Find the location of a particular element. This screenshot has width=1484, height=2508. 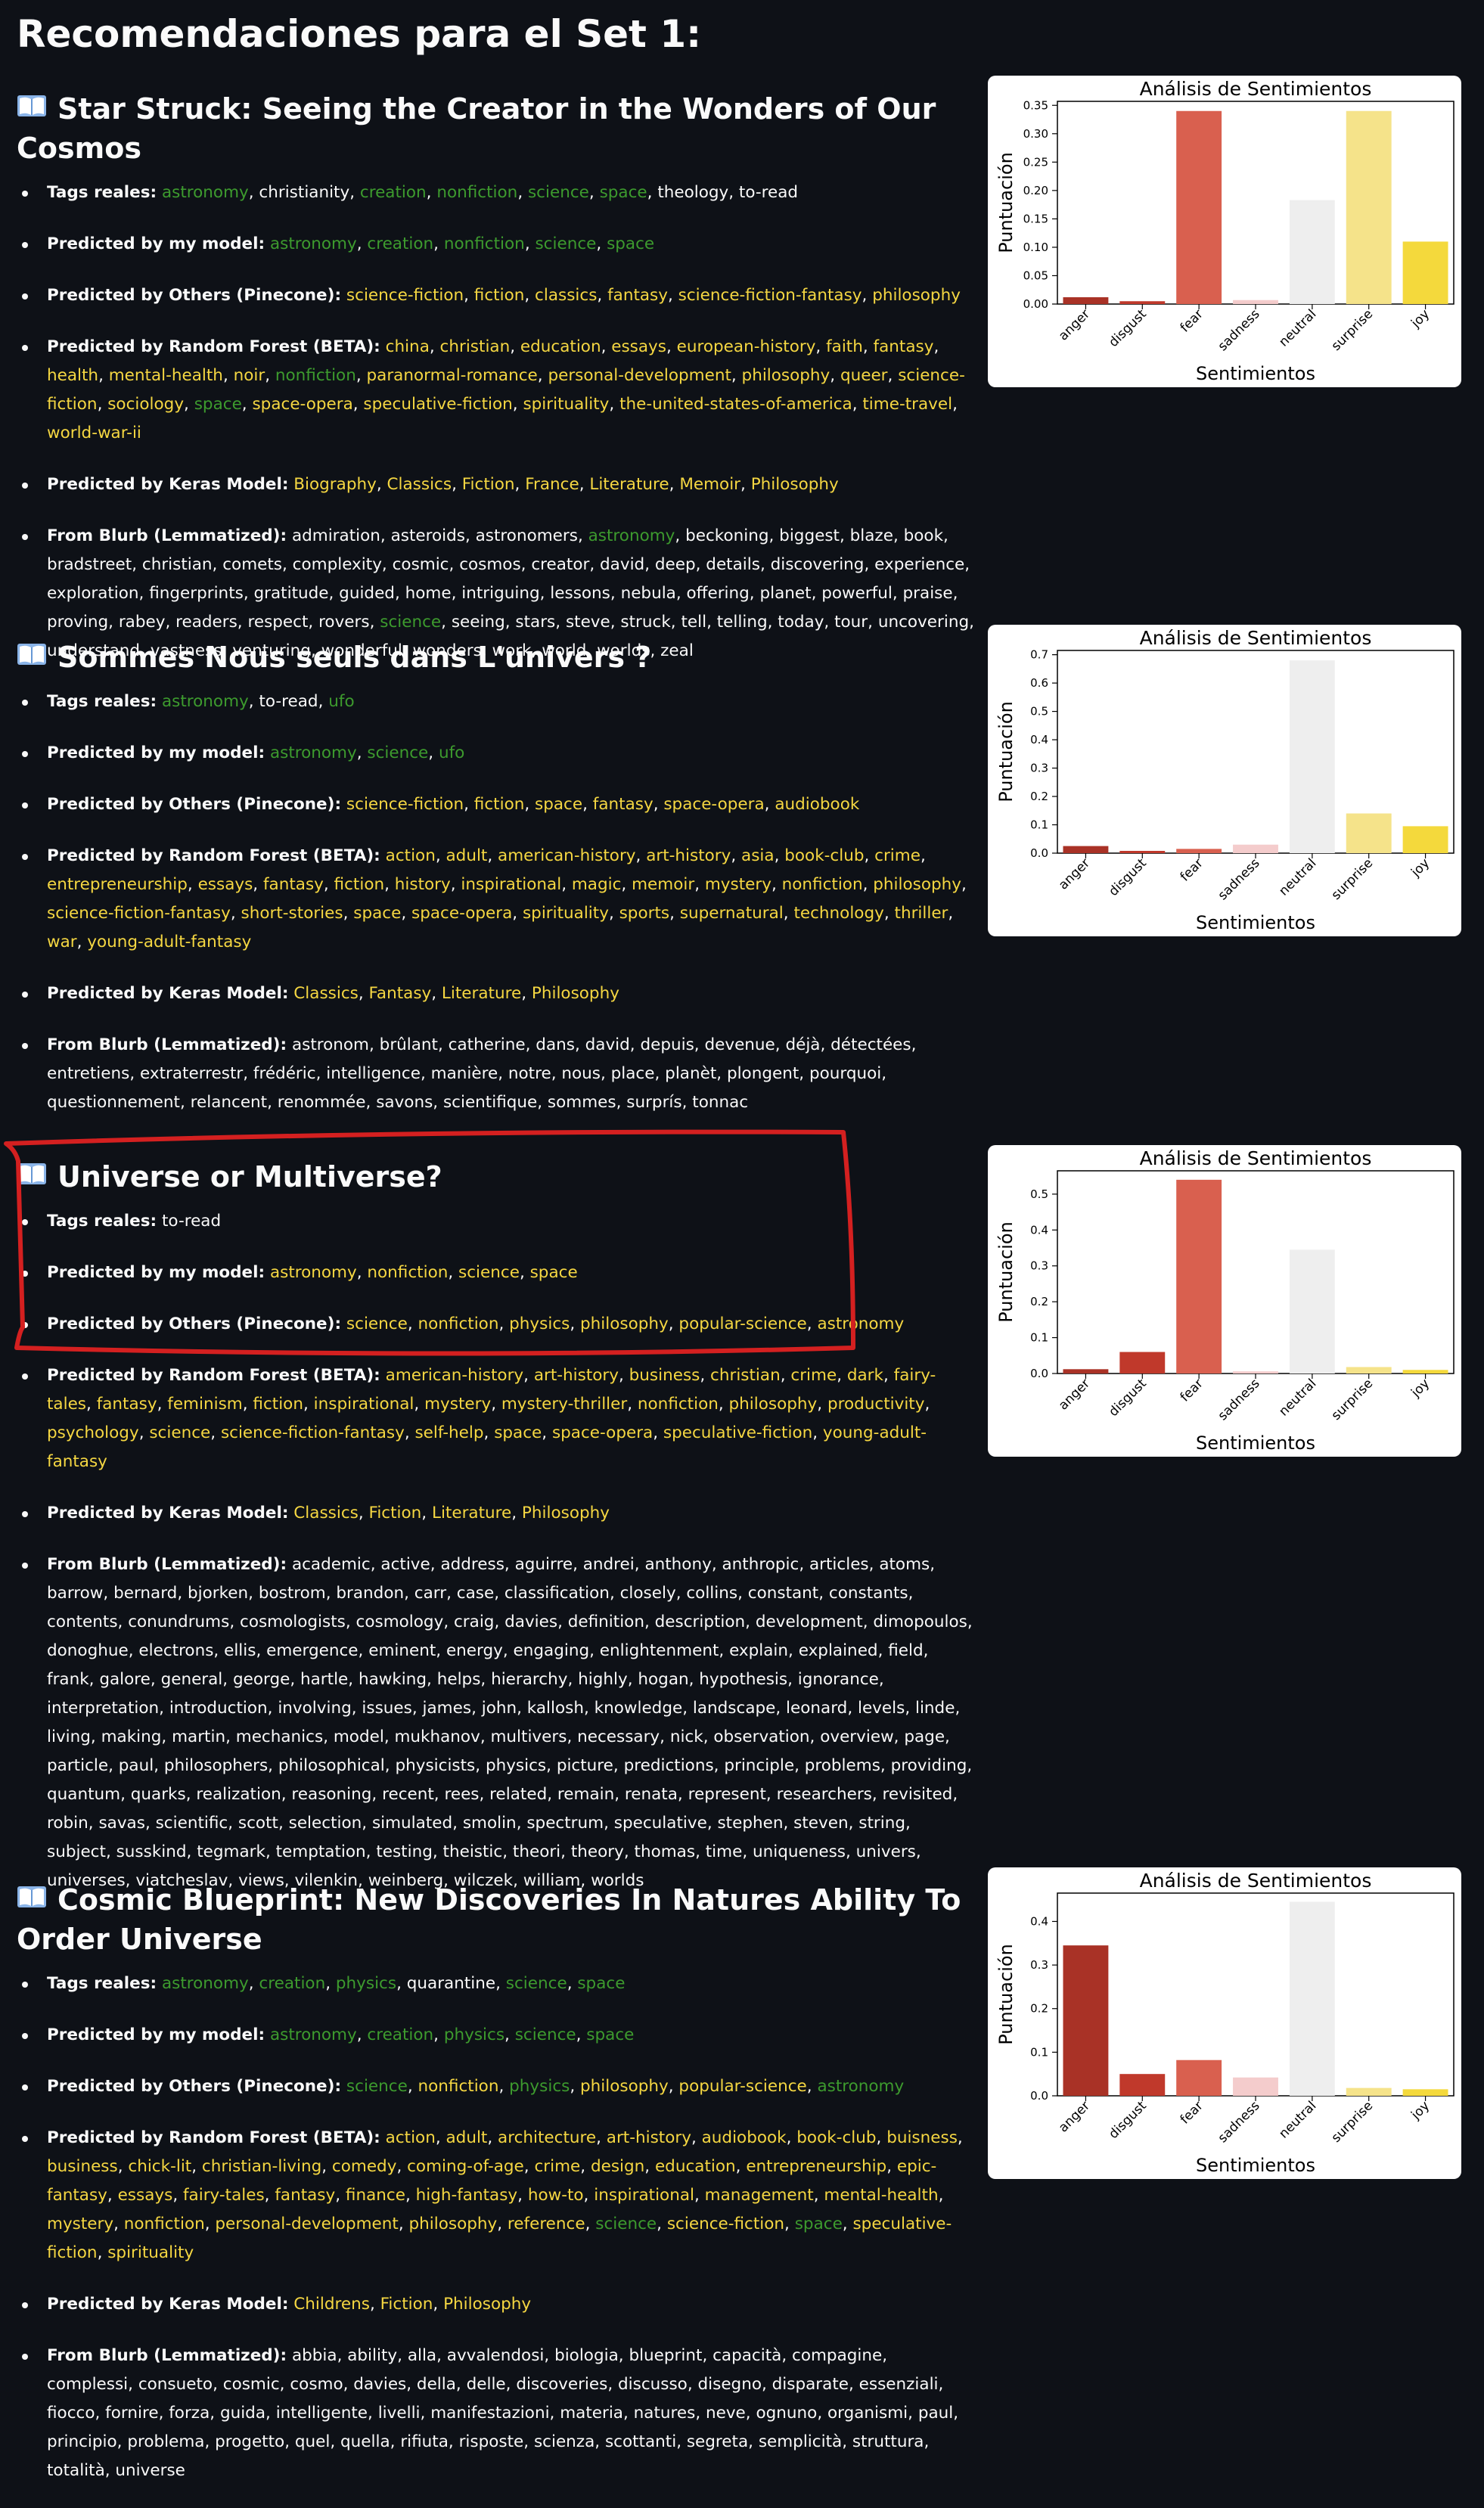

plot-frame is located at coordinates (1256, 752).